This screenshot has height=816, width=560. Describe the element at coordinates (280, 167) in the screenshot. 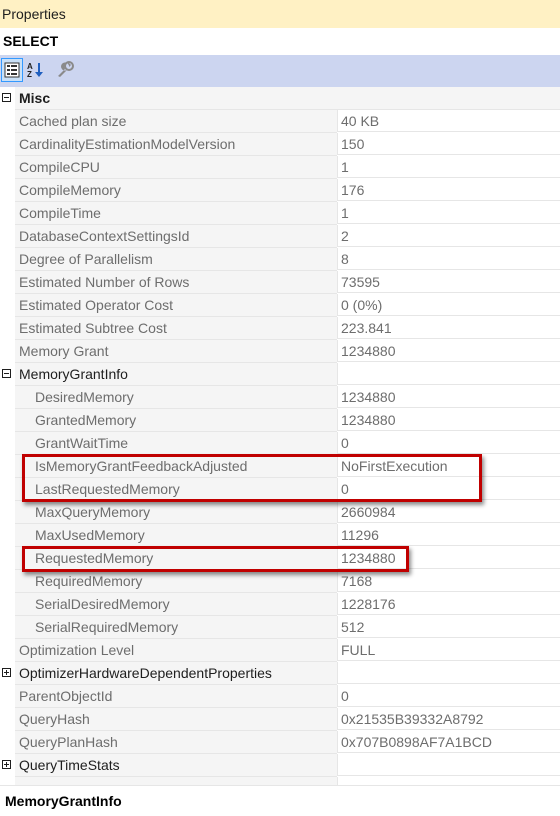

I see `property-row: CompileCPU 1` at that location.